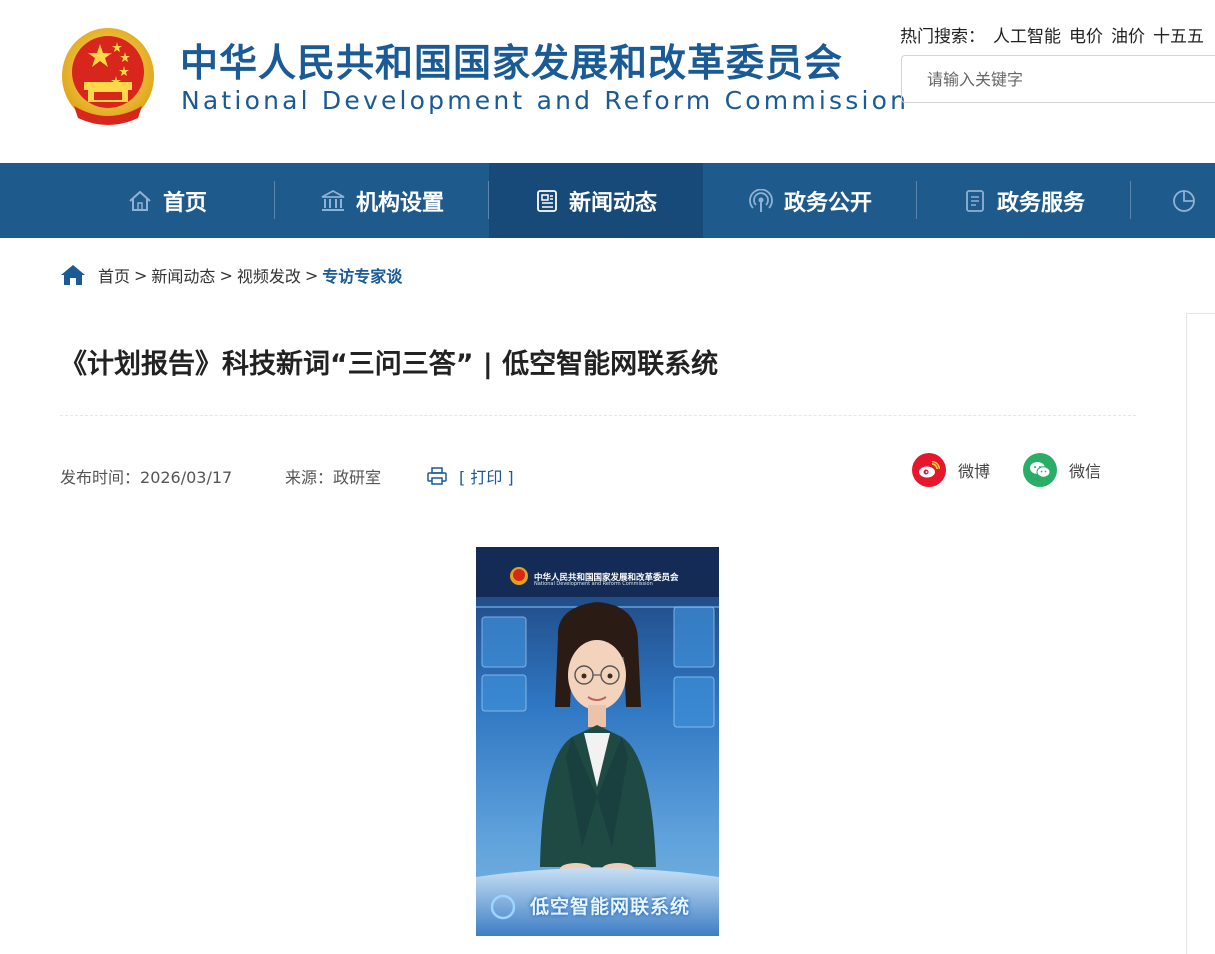  Describe the element at coordinates (1086, 37) in the screenshot. I see `hot-keyword: 电价` at that location.